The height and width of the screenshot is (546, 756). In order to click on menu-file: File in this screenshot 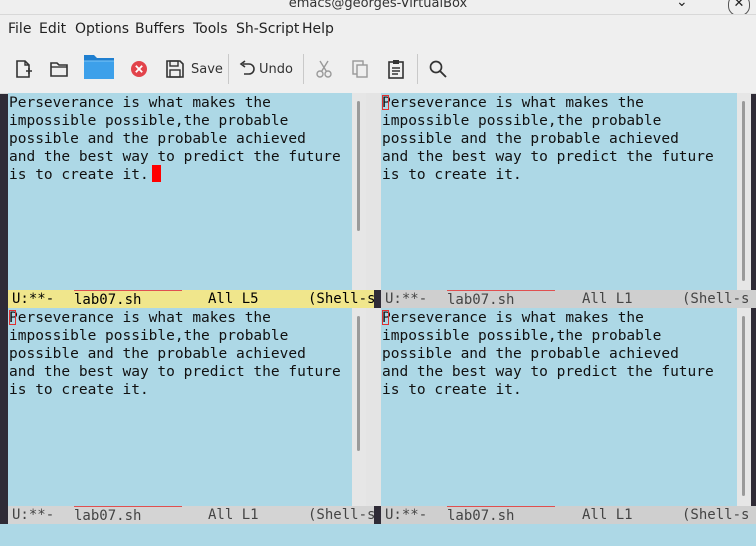, I will do `click(19, 29)`.